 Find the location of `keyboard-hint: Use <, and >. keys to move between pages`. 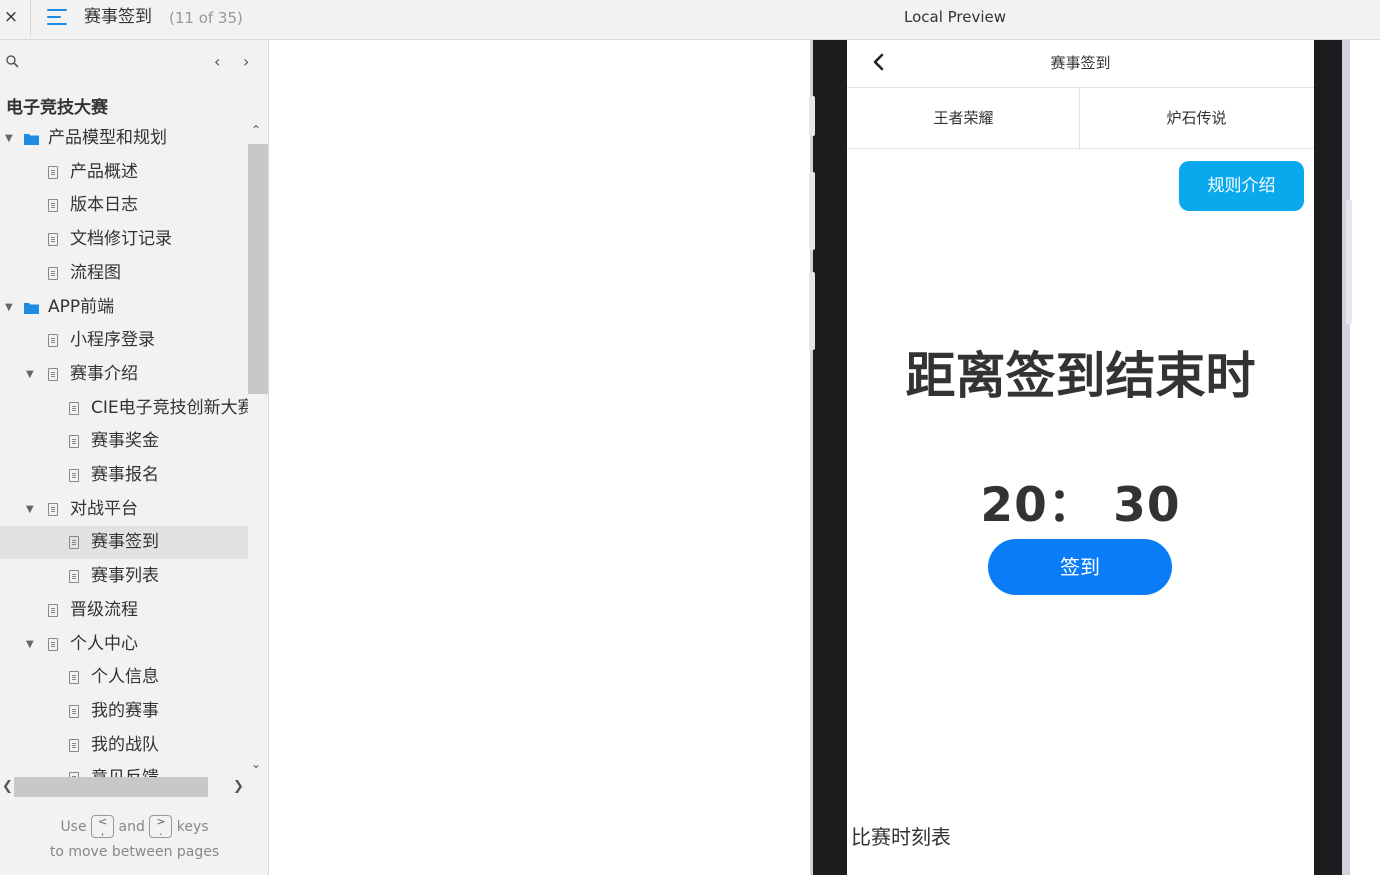

keyboard-hint: Use <, and >. keys to move between pages is located at coordinates (134, 840).